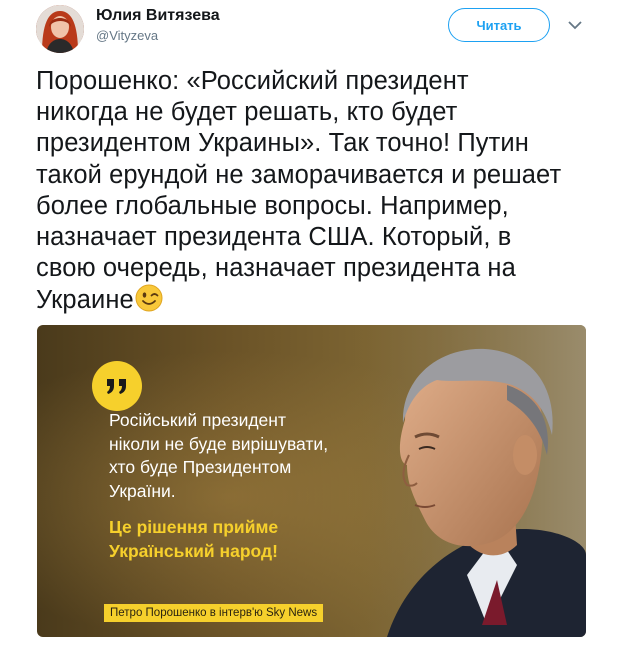 This screenshot has width=620, height=652. Describe the element at coordinates (117, 386) in the screenshot. I see `quote-mark-icon` at that location.